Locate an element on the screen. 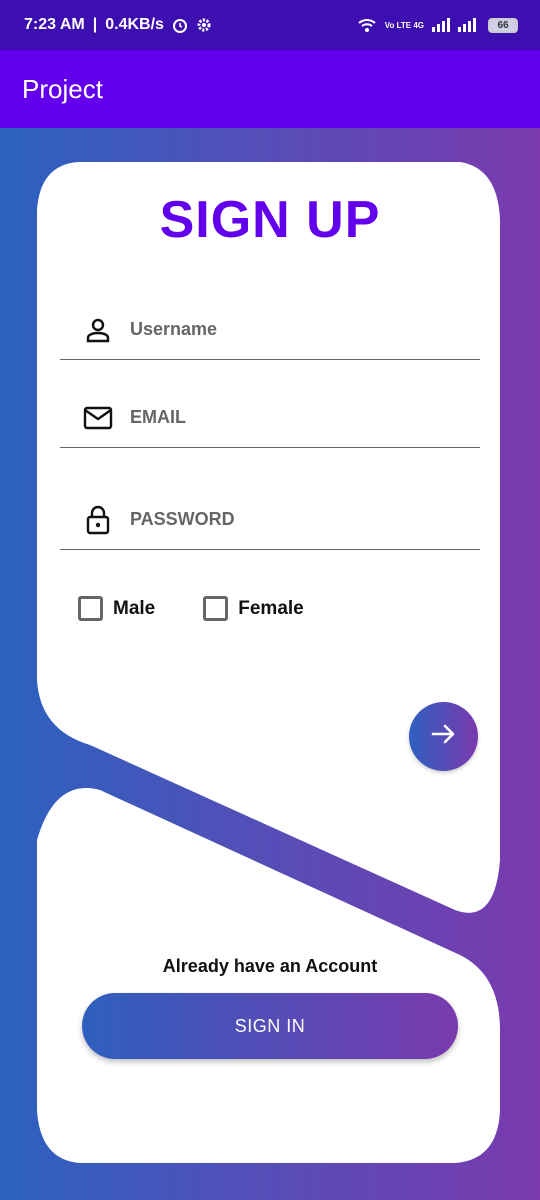 Image resolution: width=540 pixels, height=1200 pixels. username-placeholder: Username is located at coordinates (174, 329).